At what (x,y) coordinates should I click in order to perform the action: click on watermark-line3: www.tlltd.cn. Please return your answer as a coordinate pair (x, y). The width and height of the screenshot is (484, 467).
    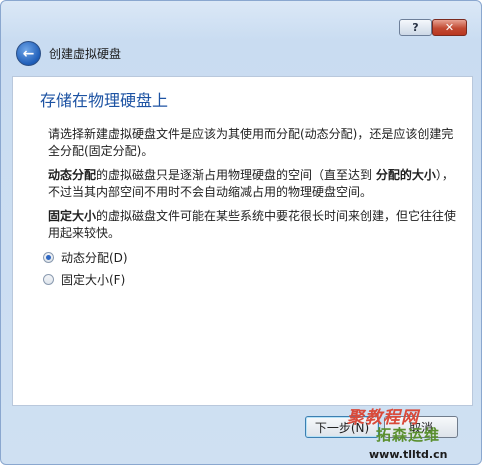
    Looking at the image, I should click on (408, 454).